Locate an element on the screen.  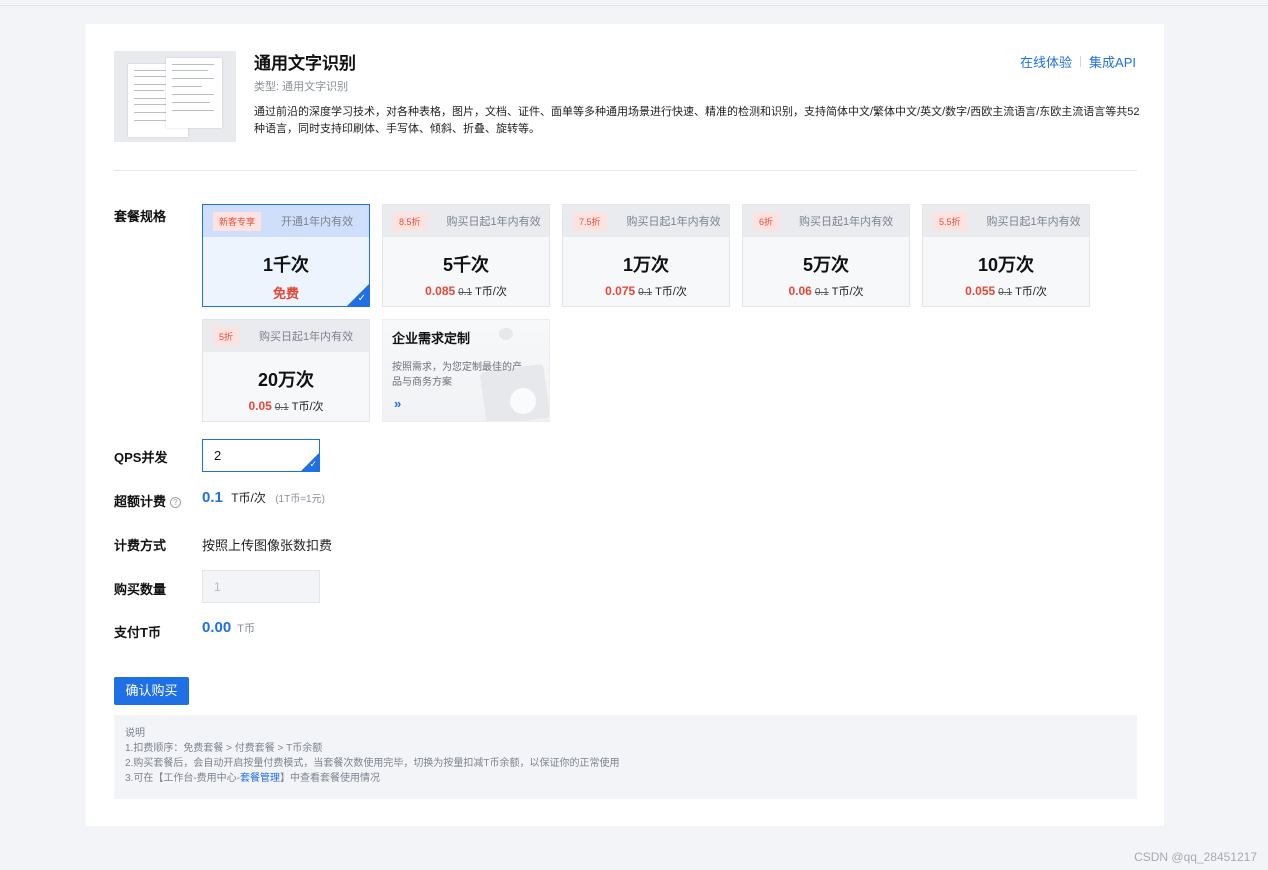
package-card-5k: 8.5折 购买日起1年内有效 5千次 0.085 0.1 T币/次 is located at coordinates (466, 255).